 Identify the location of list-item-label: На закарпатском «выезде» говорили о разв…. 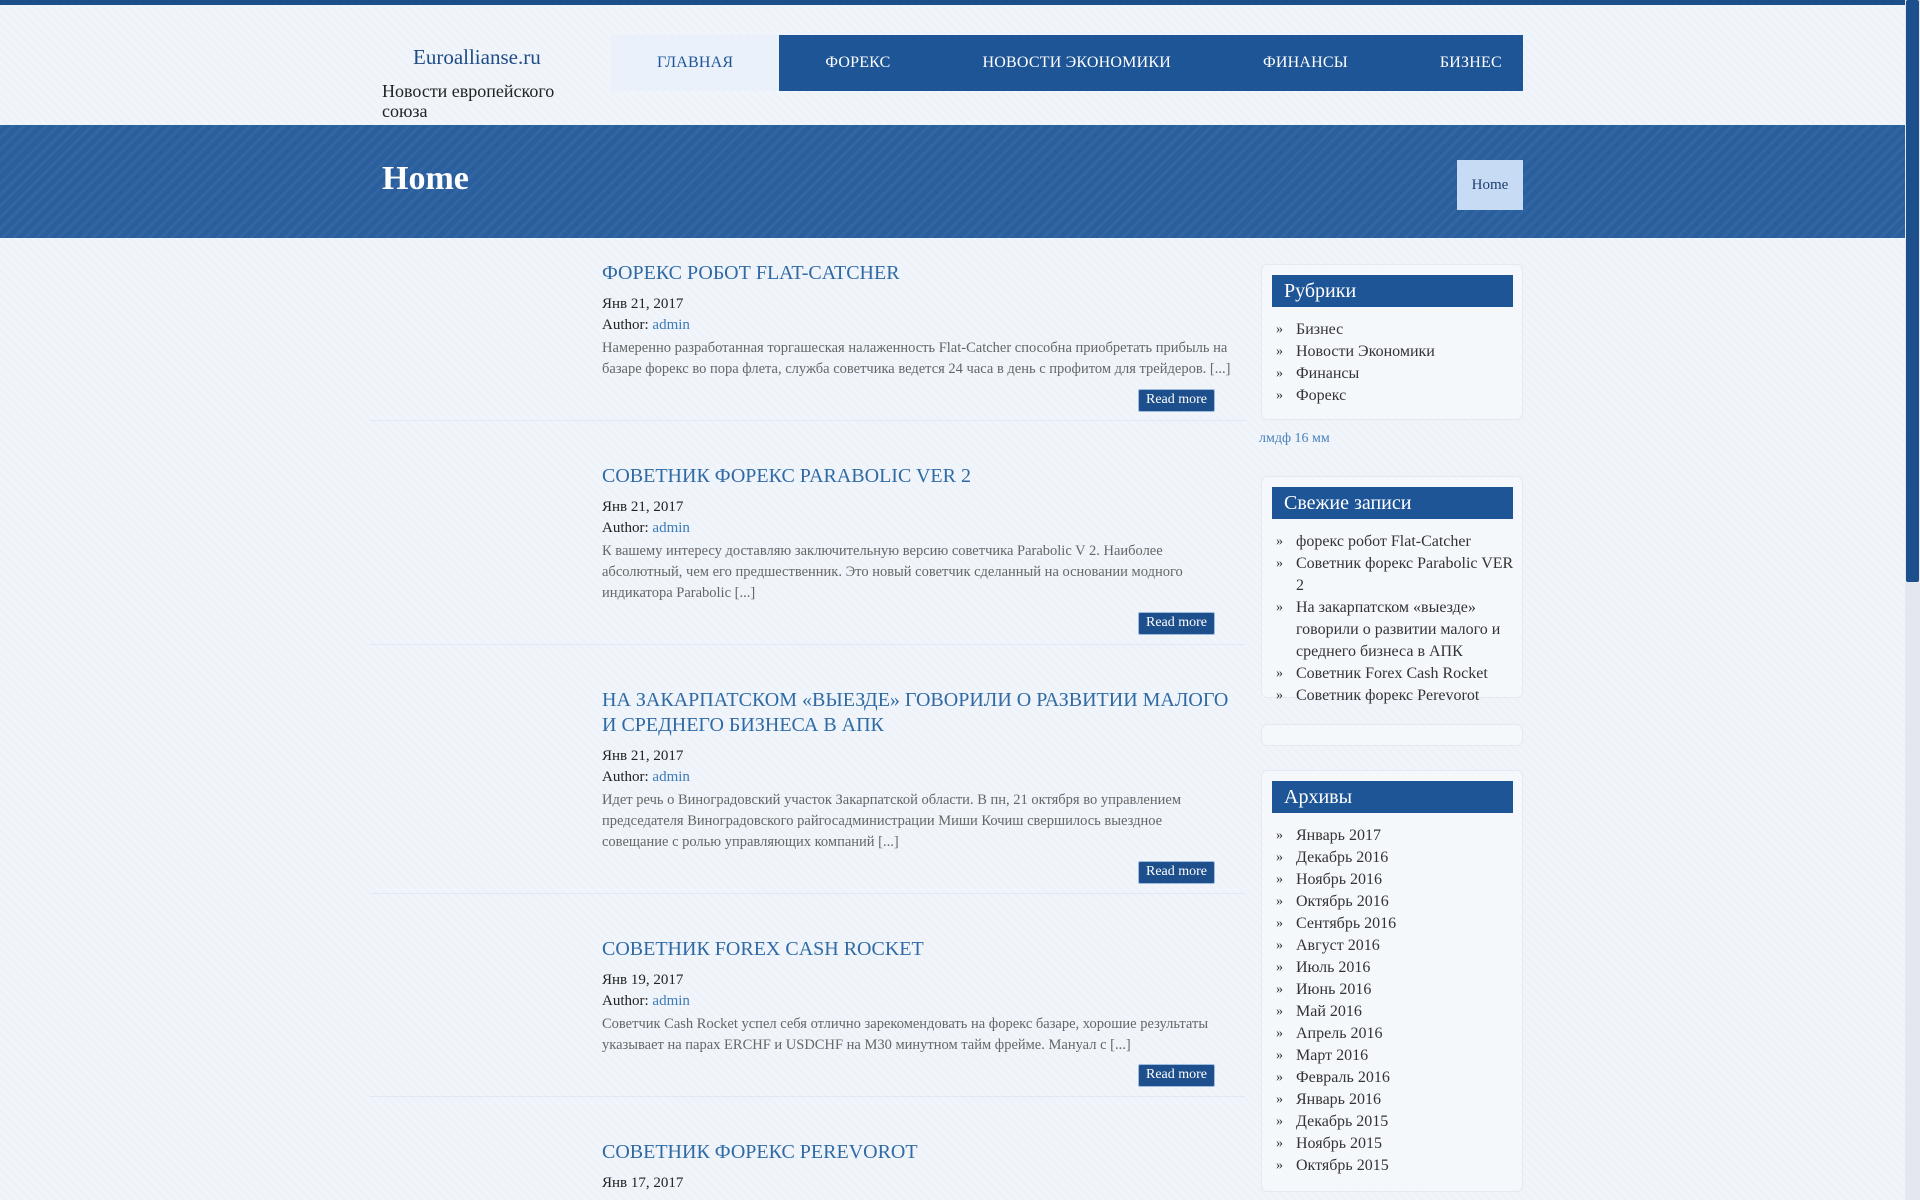
(1398, 629).